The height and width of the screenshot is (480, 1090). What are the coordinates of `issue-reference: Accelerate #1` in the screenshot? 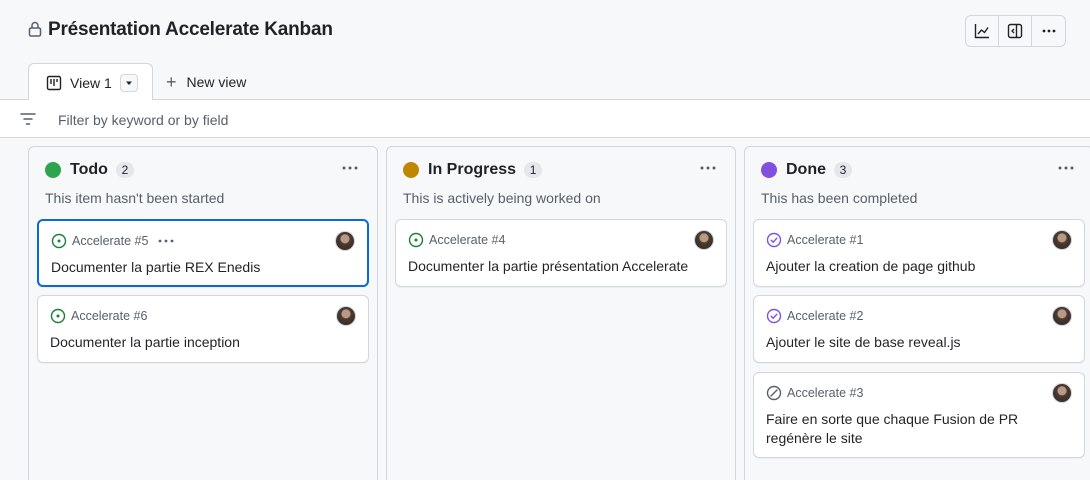 It's located at (825, 240).